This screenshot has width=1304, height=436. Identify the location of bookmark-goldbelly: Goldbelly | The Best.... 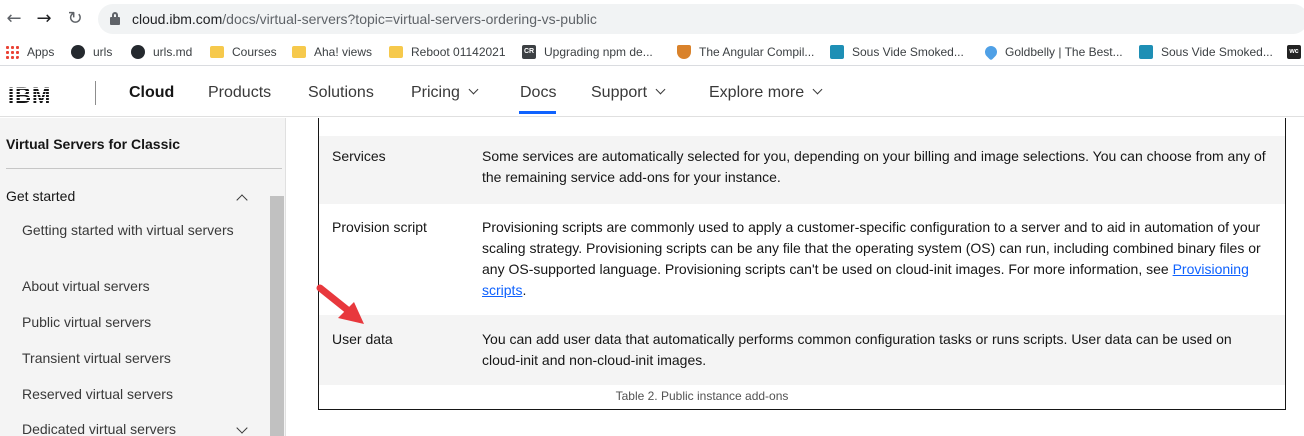
(1052, 52).